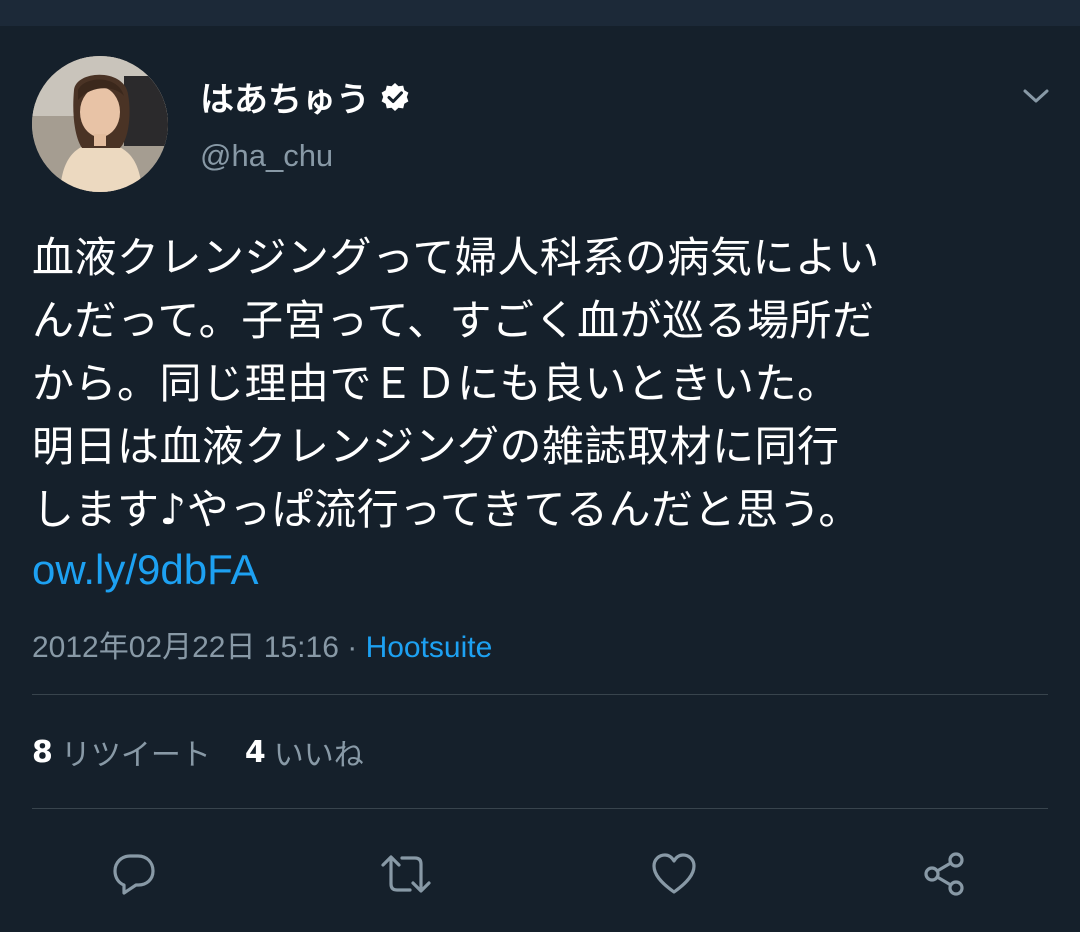  I want to click on tweet-text-line: から。同じ理由でＥＤにも良いときいた。, so click(436, 383).